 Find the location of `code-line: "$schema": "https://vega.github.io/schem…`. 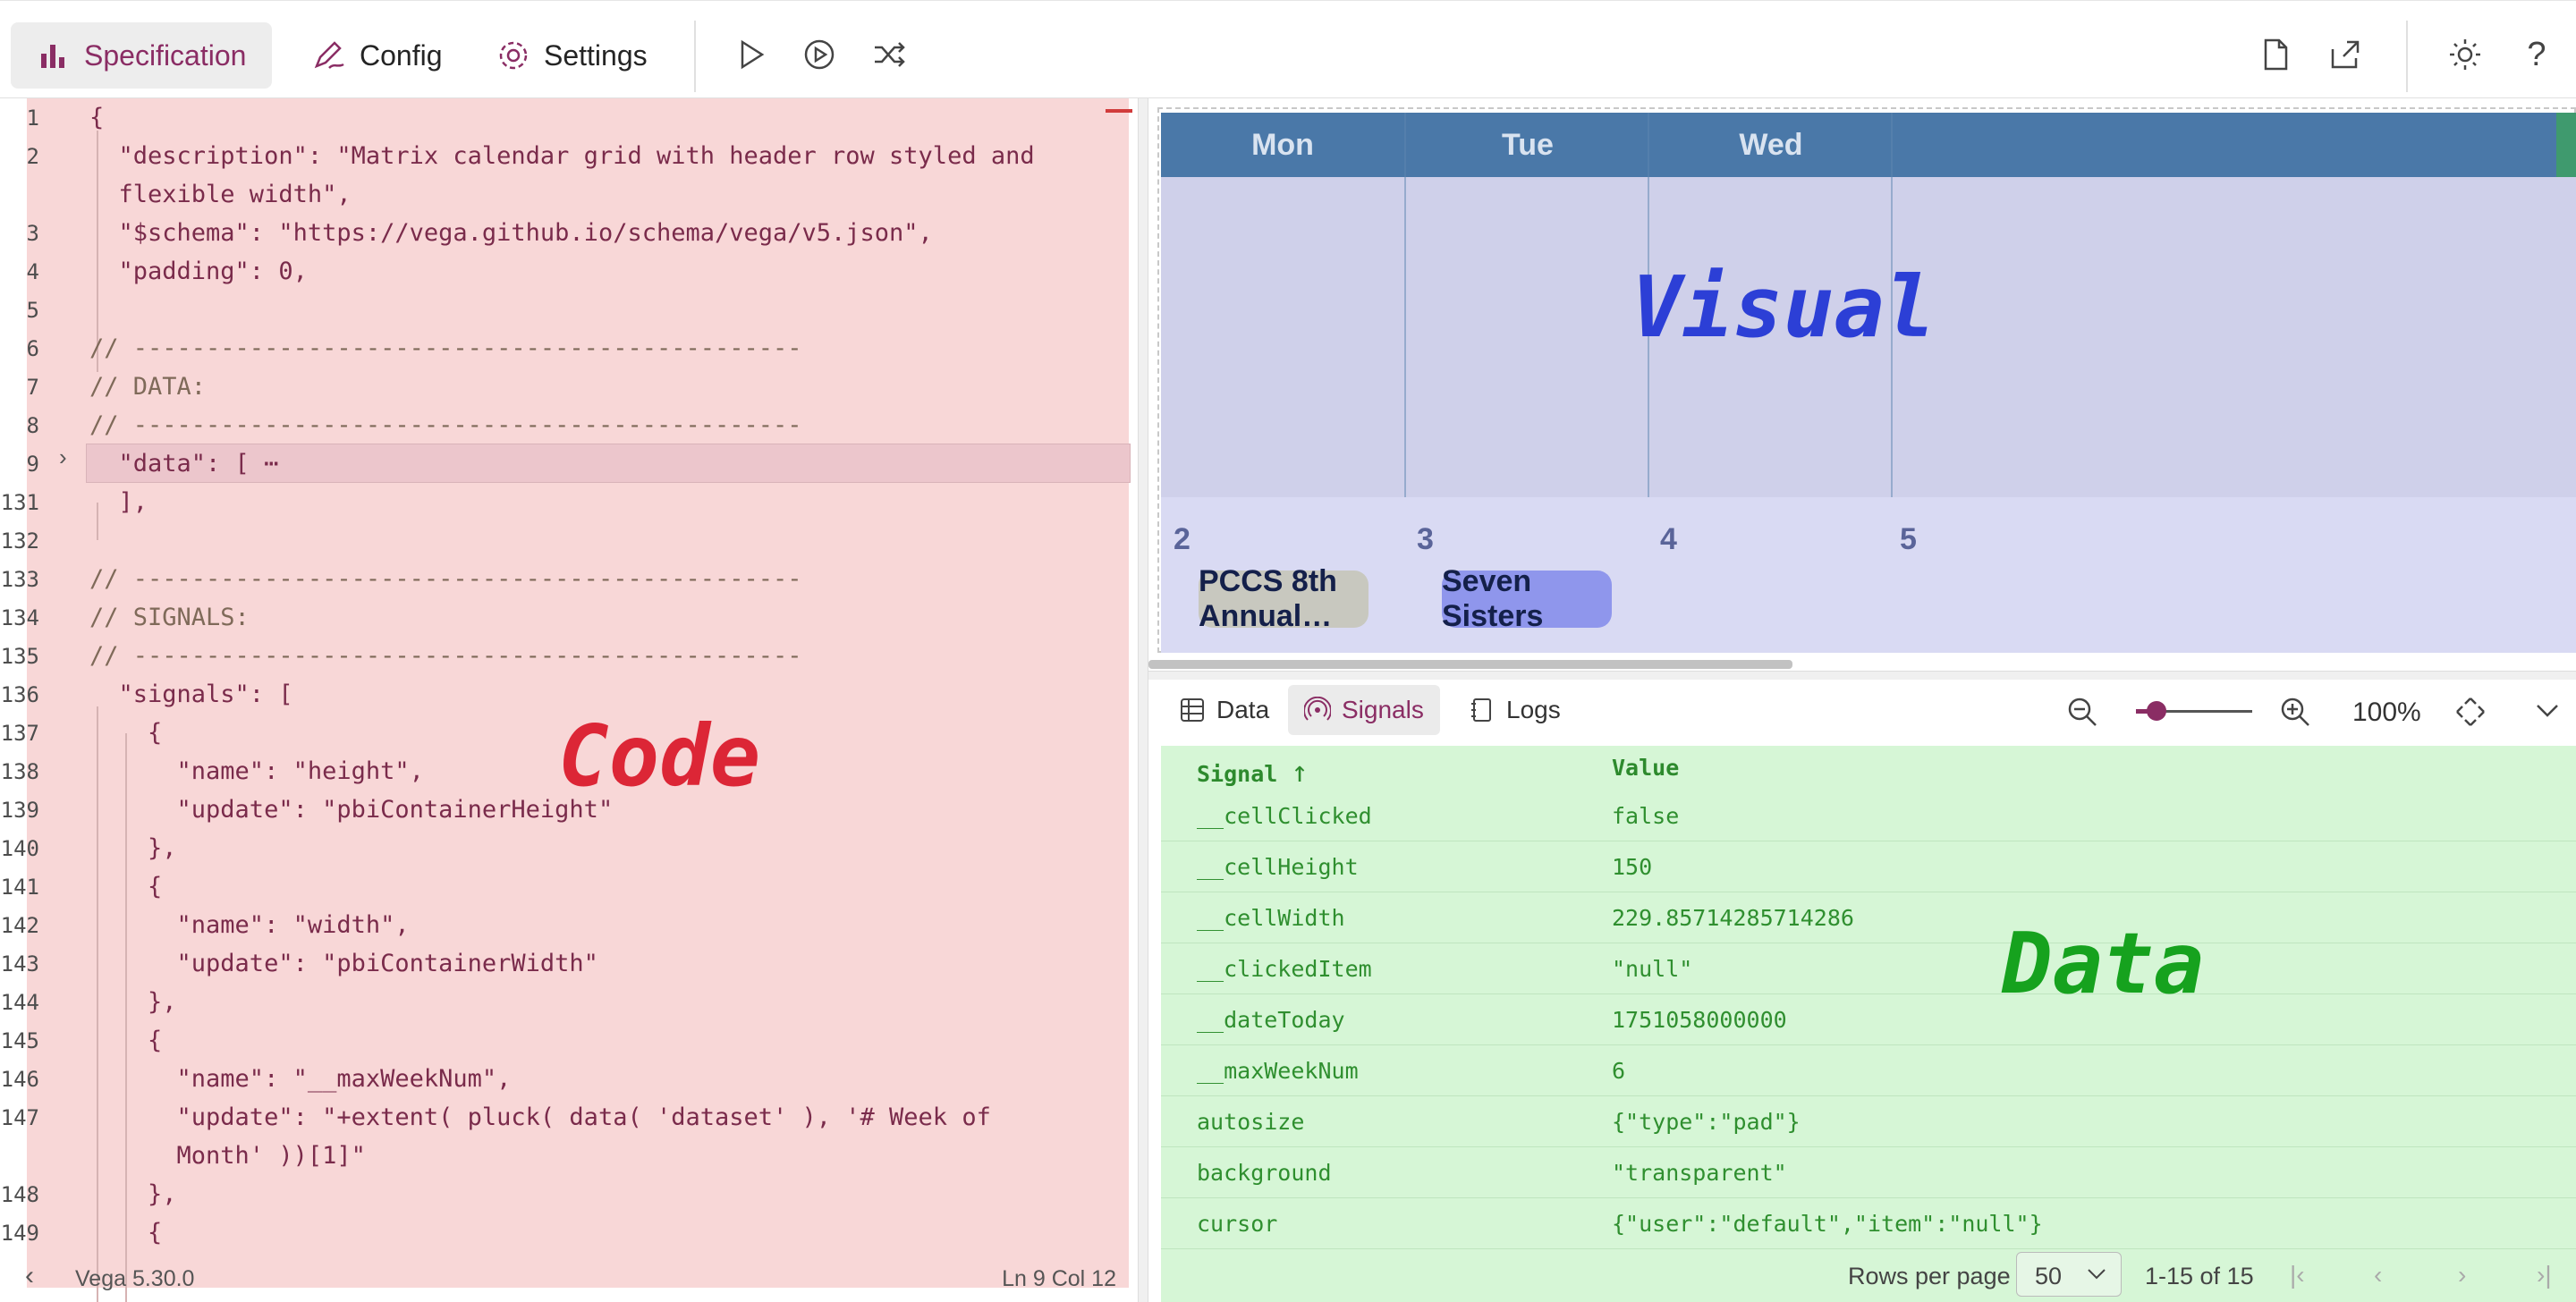

code-line: "$schema": "https://vega.github.io/schem… is located at coordinates (511, 233).